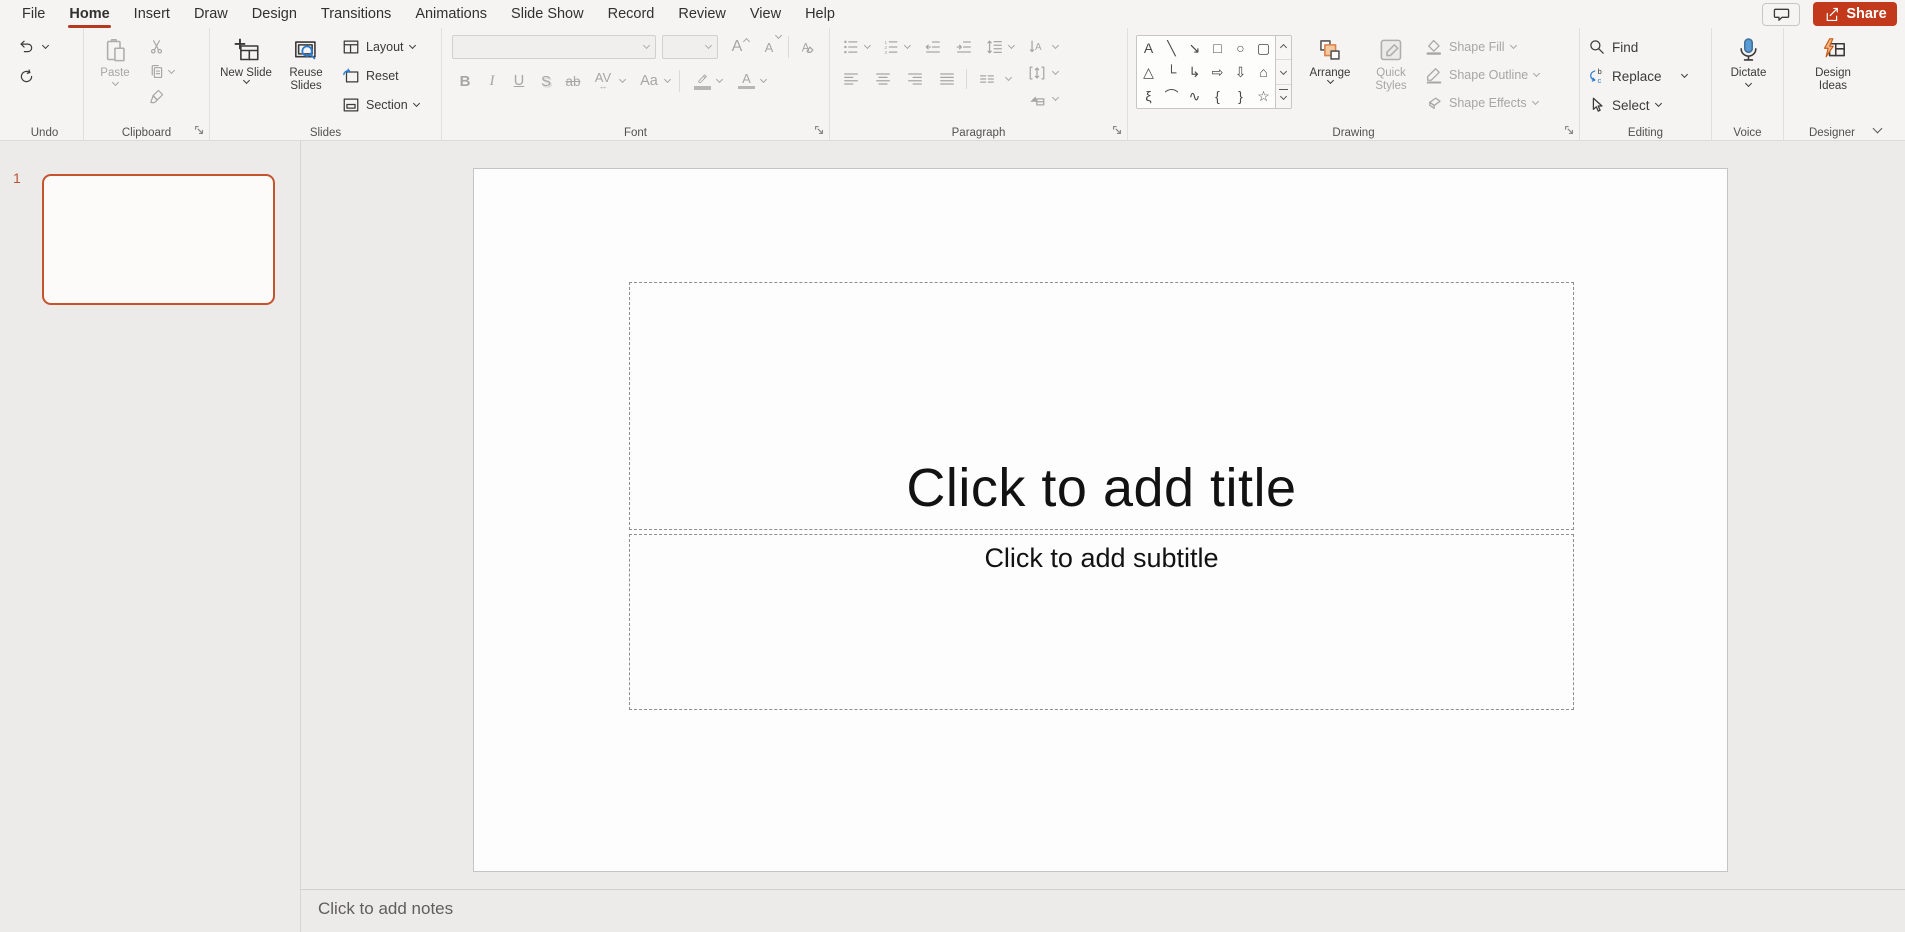 The width and height of the screenshot is (1905, 932). I want to click on collapse-ribbon-button, so click(1877, 127).